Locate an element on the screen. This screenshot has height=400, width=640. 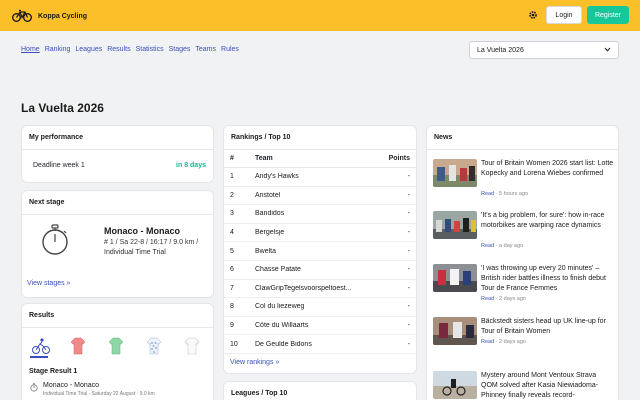
rank-cell: 5 is located at coordinates (232, 251).